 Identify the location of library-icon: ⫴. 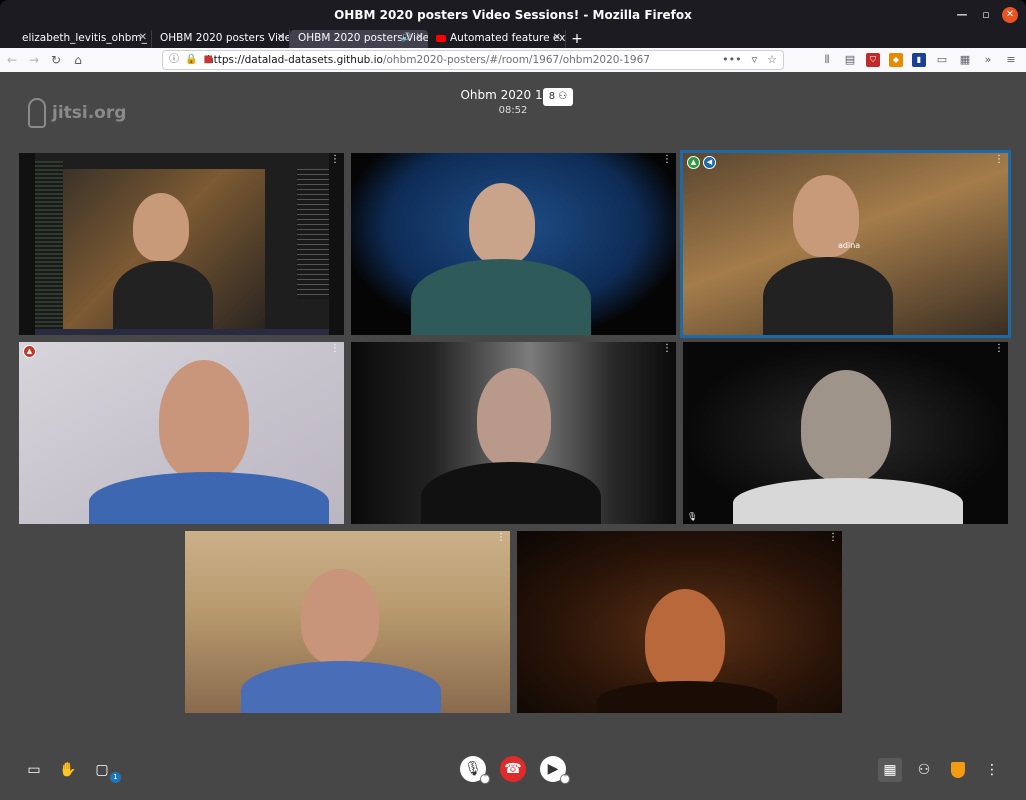
(827, 60).